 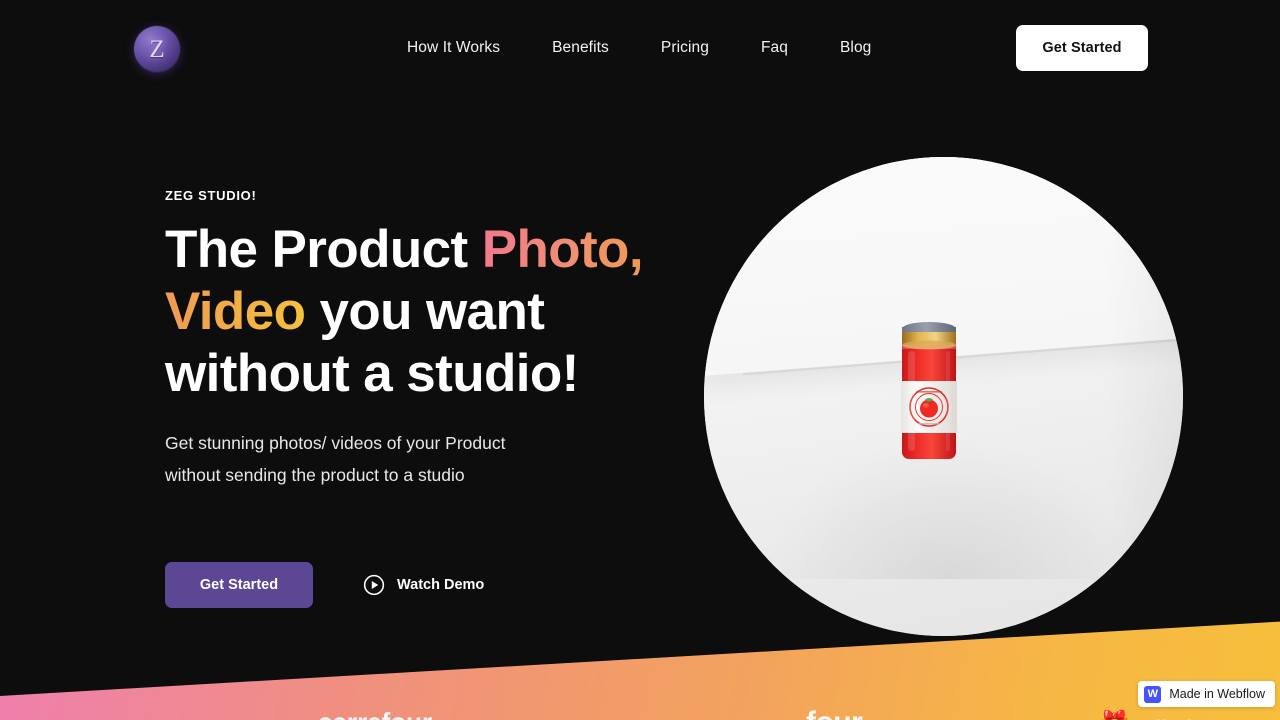 I want to click on partner-logo-2: four, so click(x=834, y=713).